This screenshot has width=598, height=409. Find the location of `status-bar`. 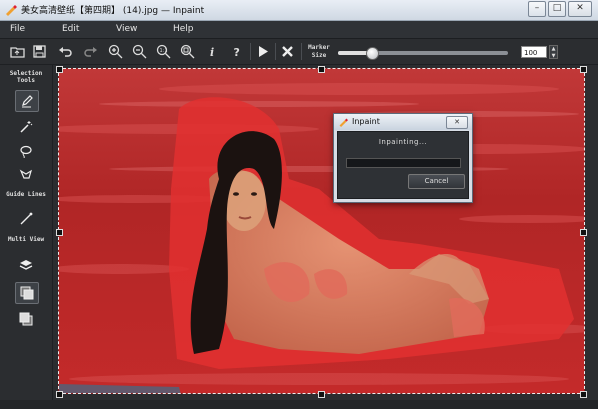

status-bar is located at coordinates (299, 404).